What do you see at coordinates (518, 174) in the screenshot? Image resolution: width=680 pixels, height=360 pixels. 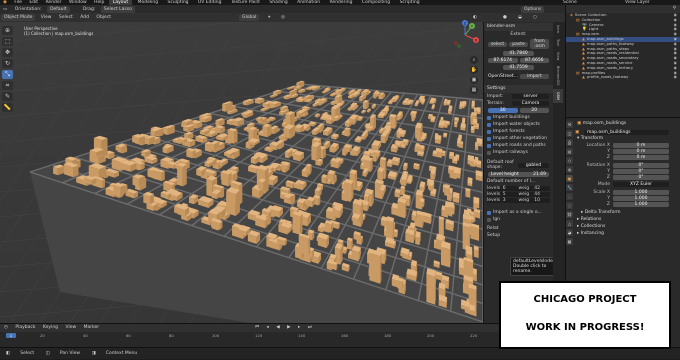 I see `level-height-field: Level height 21.69` at bounding box center [518, 174].